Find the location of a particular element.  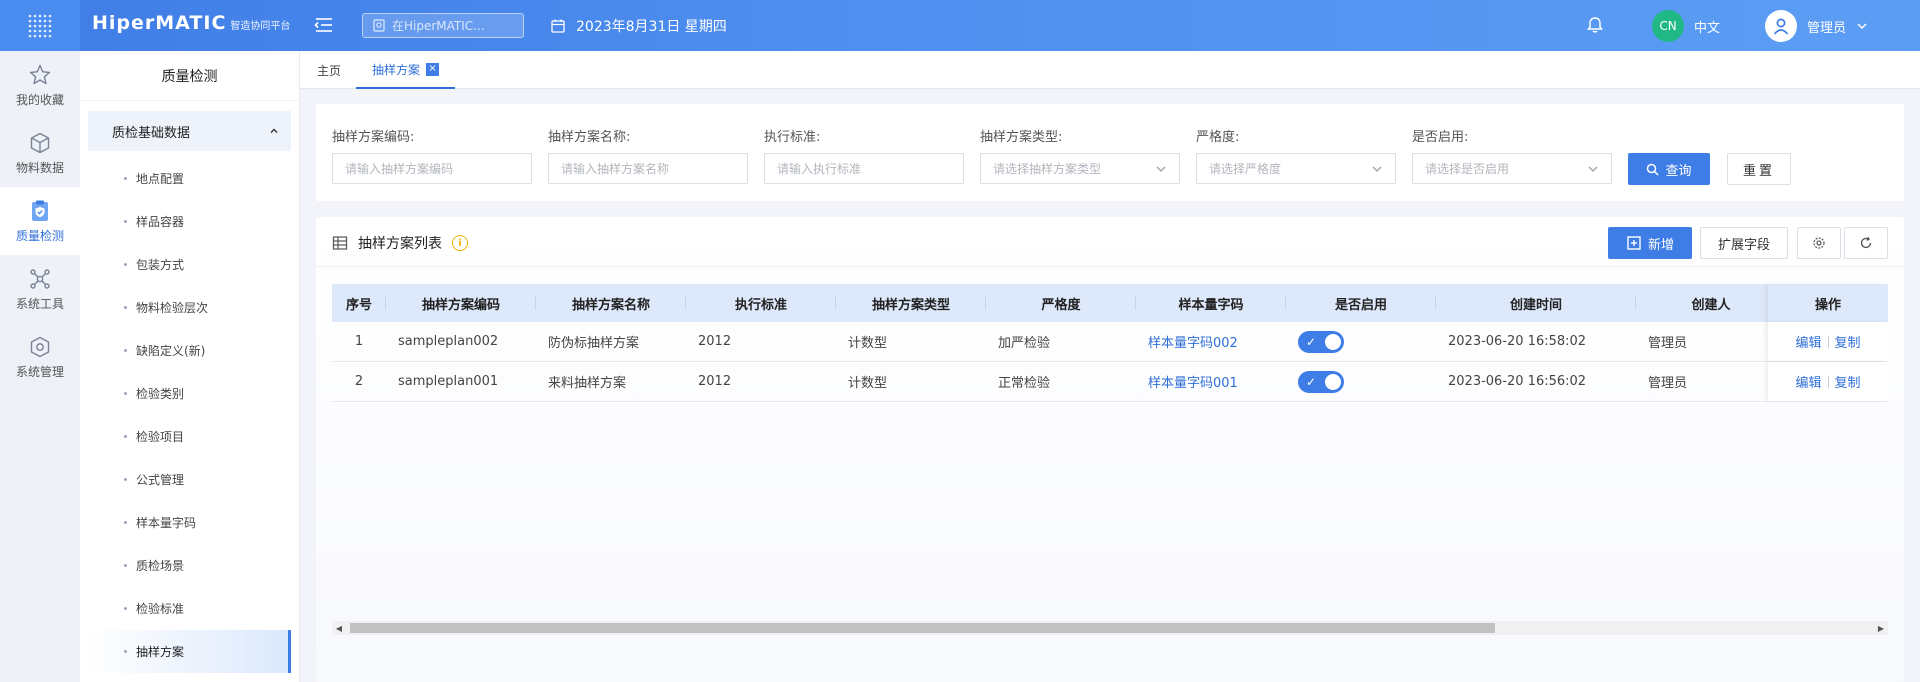

enabled-select: 请选择是否启用 is located at coordinates (1512, 168).